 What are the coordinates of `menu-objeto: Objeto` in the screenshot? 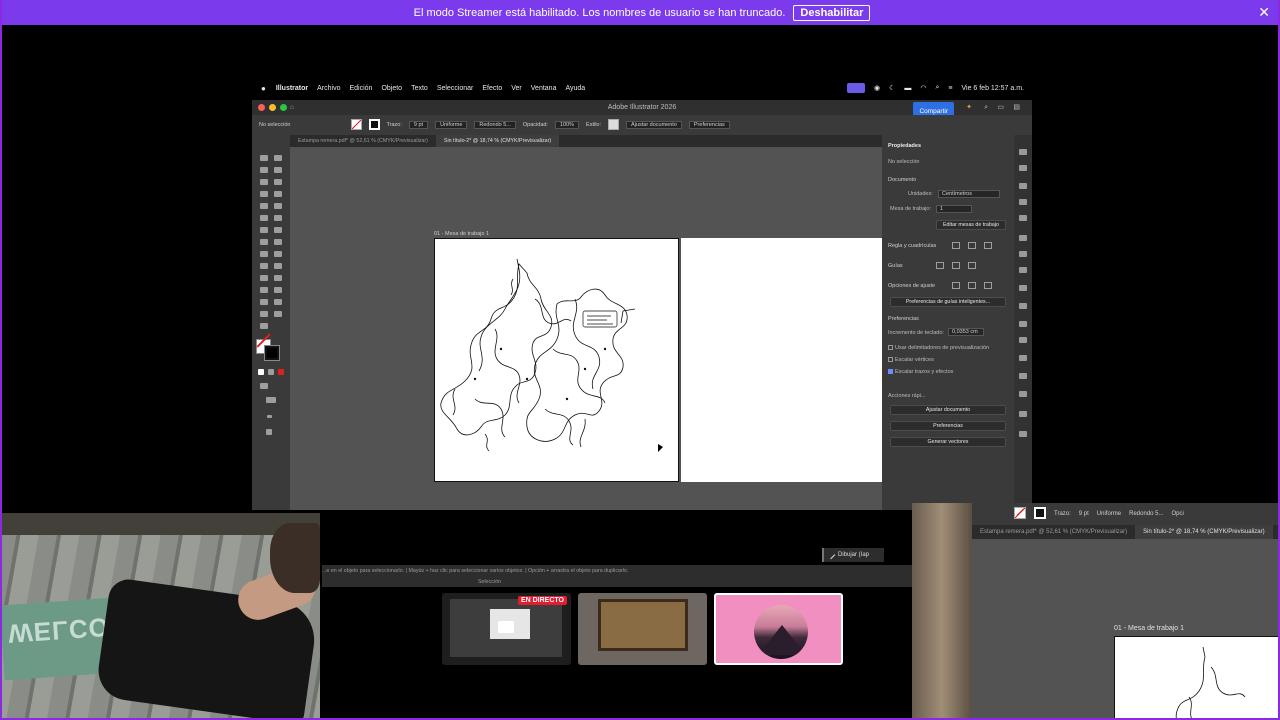 It's located at (391, 88).